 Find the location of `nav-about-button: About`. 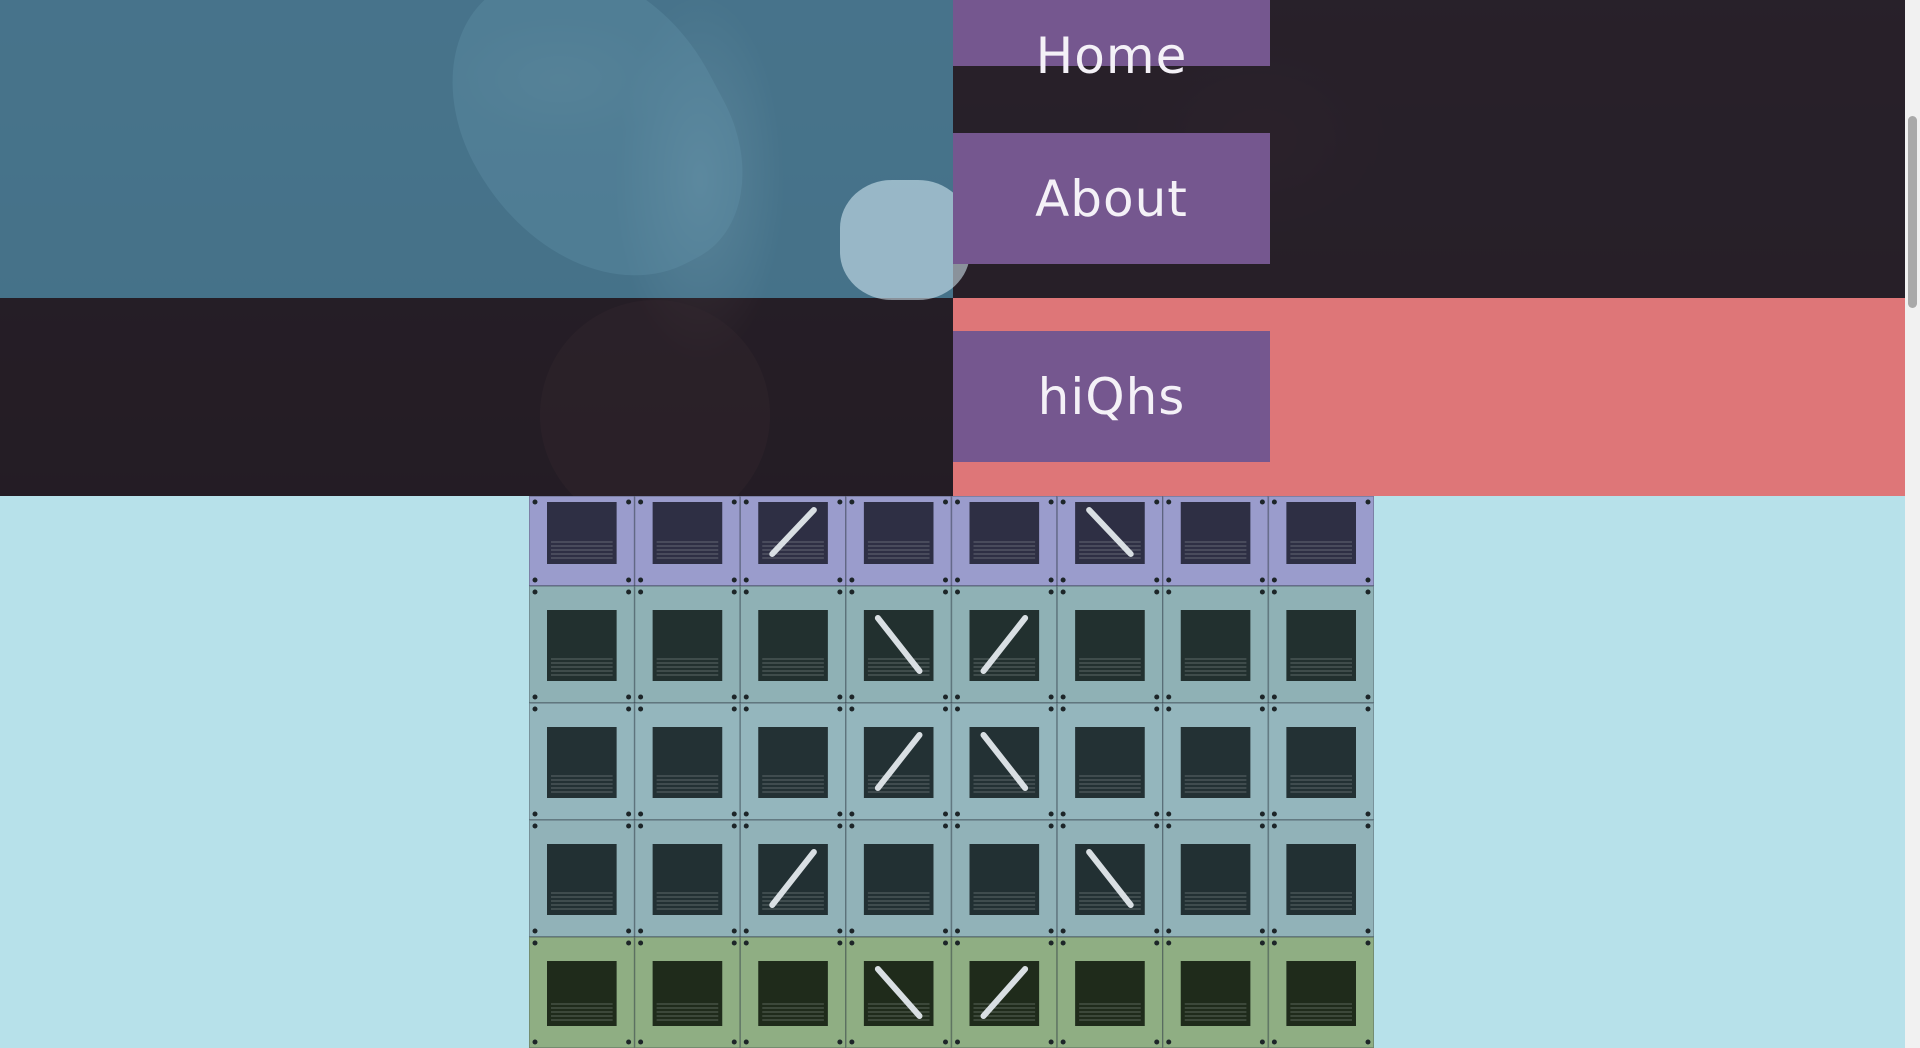

nav-about-button: About is located at coordinates (1111, 198).